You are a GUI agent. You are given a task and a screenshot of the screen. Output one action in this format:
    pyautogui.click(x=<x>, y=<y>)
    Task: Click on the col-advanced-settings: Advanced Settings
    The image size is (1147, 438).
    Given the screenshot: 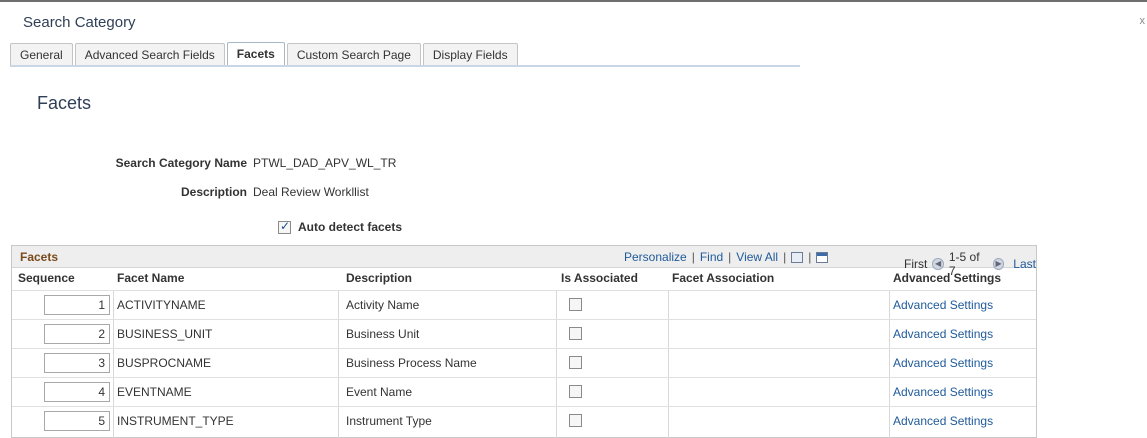 What is the action you would take?
    pyautogui.click(x=947, y=278)
    